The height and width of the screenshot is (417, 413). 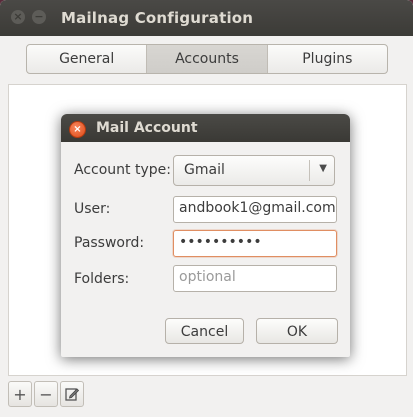 I want to click on edit-icon, so click(x=72, y=394).